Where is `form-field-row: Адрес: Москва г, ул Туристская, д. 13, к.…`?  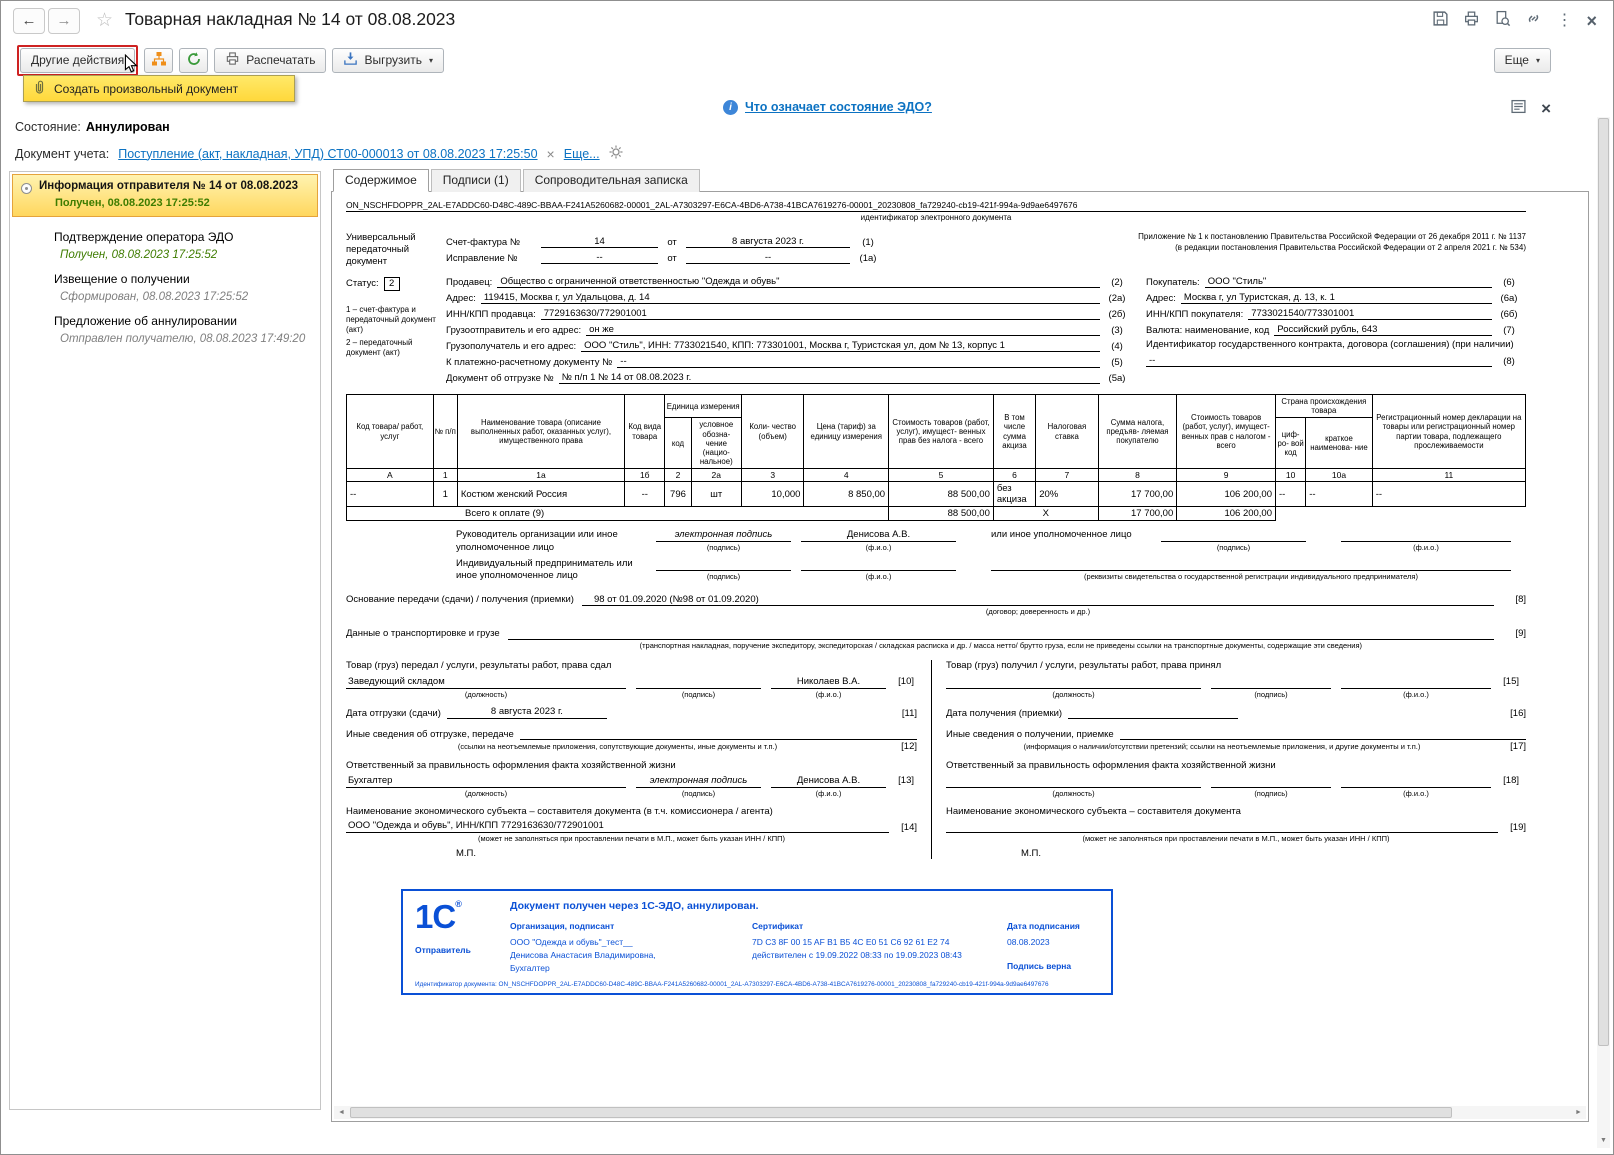 form-field-row: Адрес: Москва г, ул Туристская, д. 13, к.… is located at coordinates (1336, 297).